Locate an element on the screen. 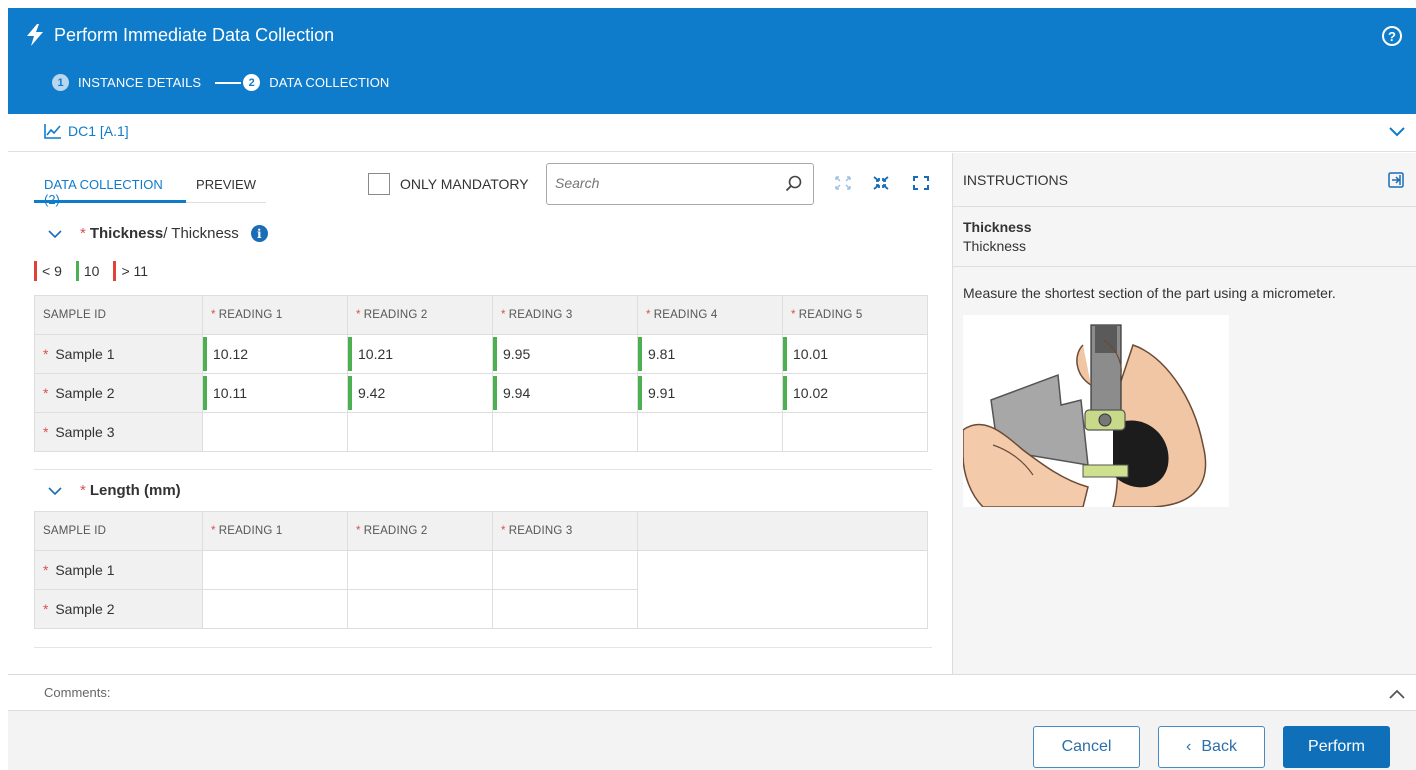 Image resolution: width=1416 pixels, height=770 pixels. tolerance-legend: < 9 10 > 11 is located at coordinates (98, 271).